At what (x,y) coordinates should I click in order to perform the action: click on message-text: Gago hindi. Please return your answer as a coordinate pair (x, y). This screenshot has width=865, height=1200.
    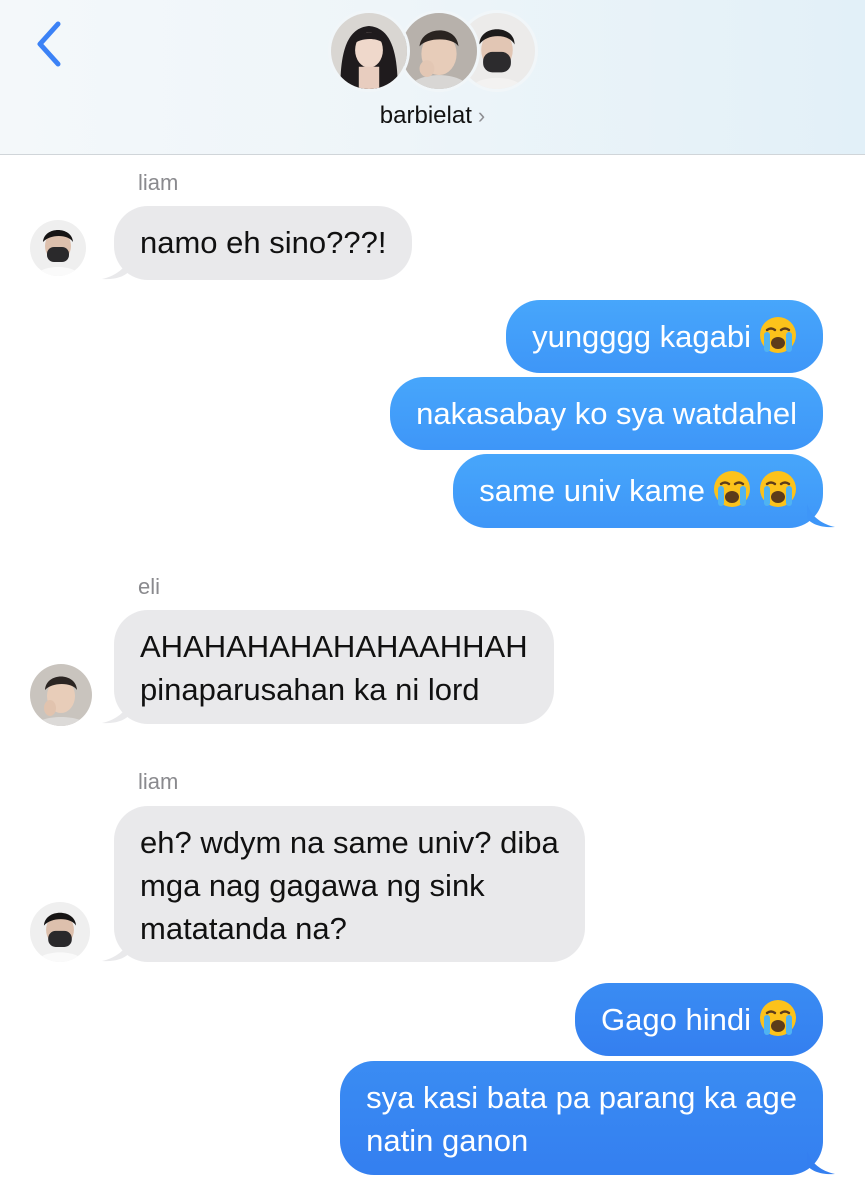
    Looking at the image, I should click on (676, 1019).